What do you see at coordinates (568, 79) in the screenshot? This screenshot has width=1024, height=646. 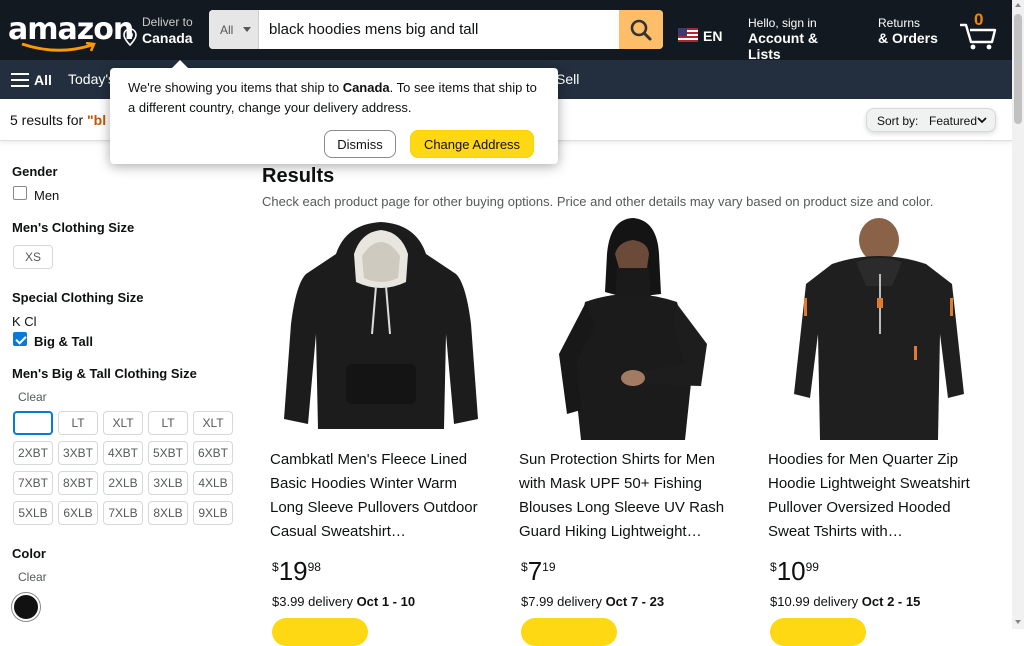 I see `sell-label: Sell` at bounding box center [568, 79].